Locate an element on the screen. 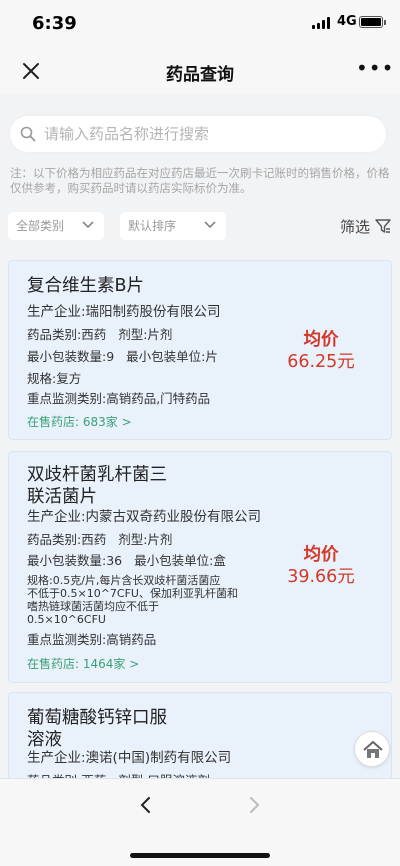  signal-icon is located at coordinates (321, 23).